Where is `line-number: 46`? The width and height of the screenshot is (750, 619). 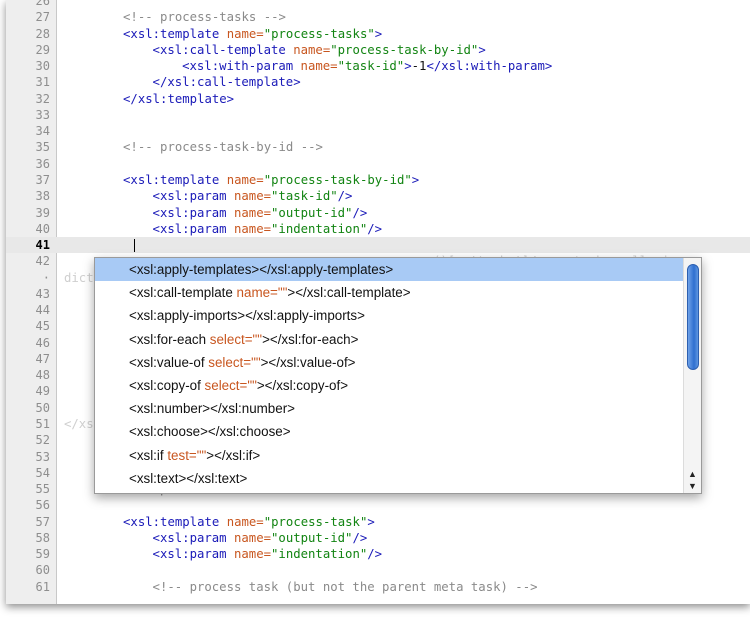 line-number: 46 is located at coordinates (42, 342).